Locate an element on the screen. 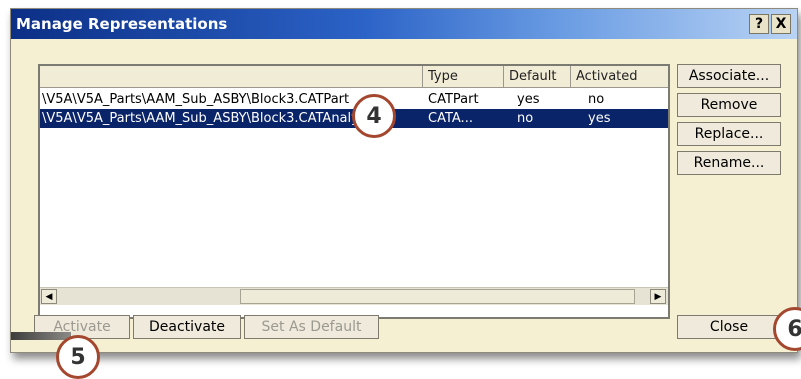 This screenshot has height=379, width=801. title-bar: Manage Representations ? X is located at coordinates (404, 24).